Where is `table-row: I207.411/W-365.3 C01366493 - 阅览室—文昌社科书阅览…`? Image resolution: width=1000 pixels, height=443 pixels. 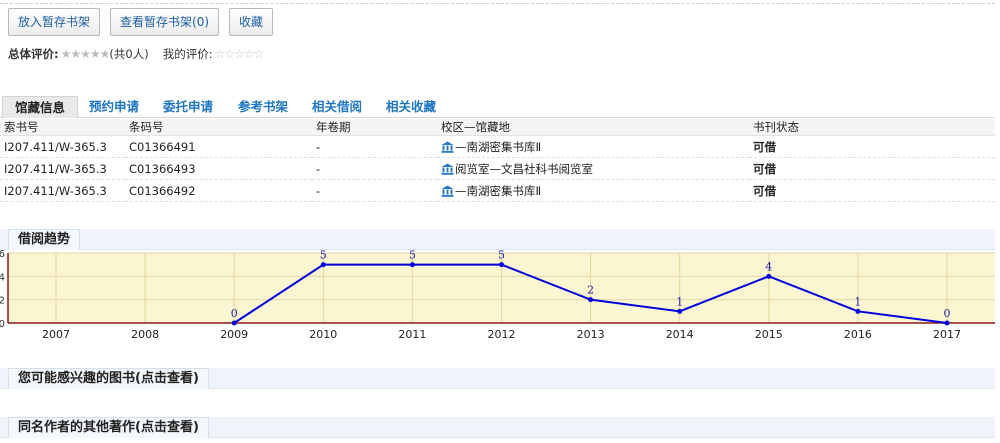 table-row: I207.411/W-365.3 C01366493 - 阅览室—文昌社科书阅览… is located at coordinates (497, 168).